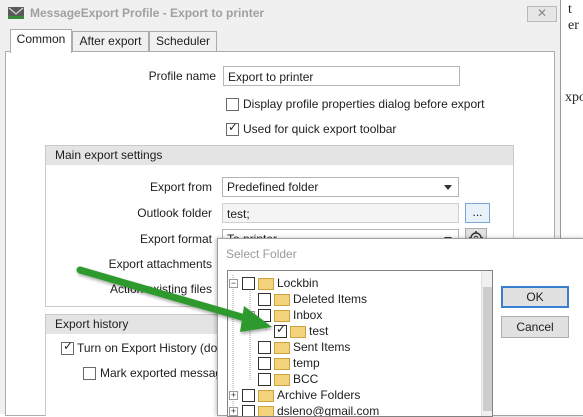 The image size is (583, 417). What do you see at coordinates (487, 349) in the screenshot?
I see `tree-scrollbar-thumb` at bounding box center [487, 349].